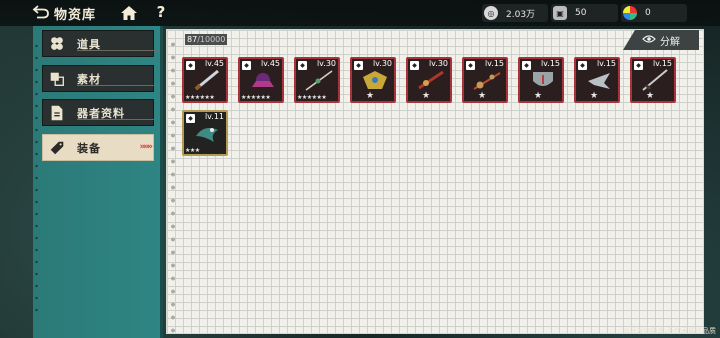  I want to click on sidebar-binding-dots, so click(36, 180).